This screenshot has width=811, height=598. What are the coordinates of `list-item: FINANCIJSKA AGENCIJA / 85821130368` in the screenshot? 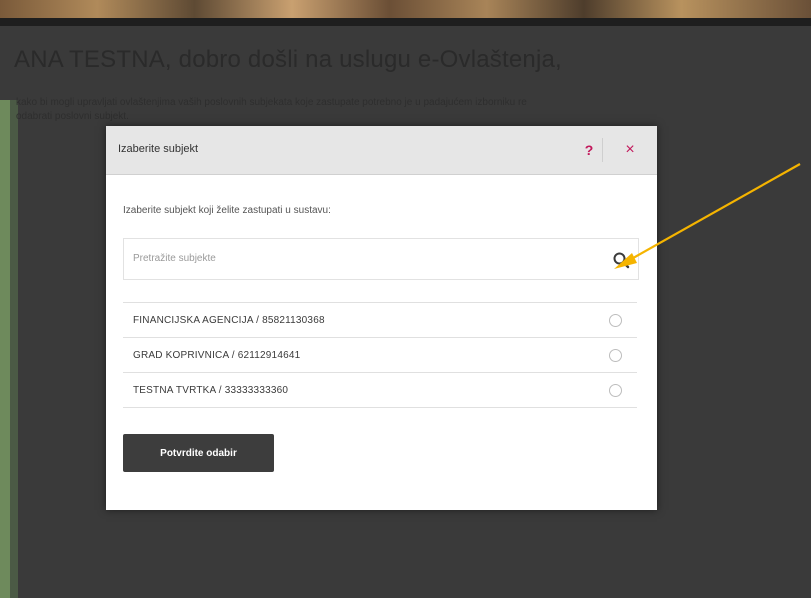 It's located at (380, 320).